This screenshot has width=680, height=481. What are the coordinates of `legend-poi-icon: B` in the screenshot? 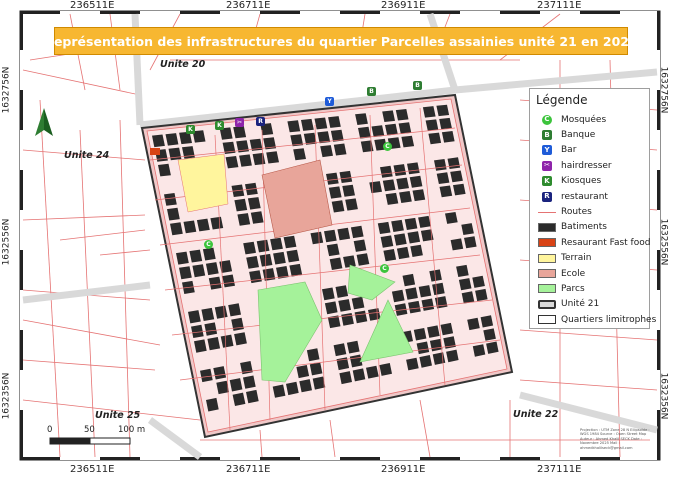 It's located at (547, 135).